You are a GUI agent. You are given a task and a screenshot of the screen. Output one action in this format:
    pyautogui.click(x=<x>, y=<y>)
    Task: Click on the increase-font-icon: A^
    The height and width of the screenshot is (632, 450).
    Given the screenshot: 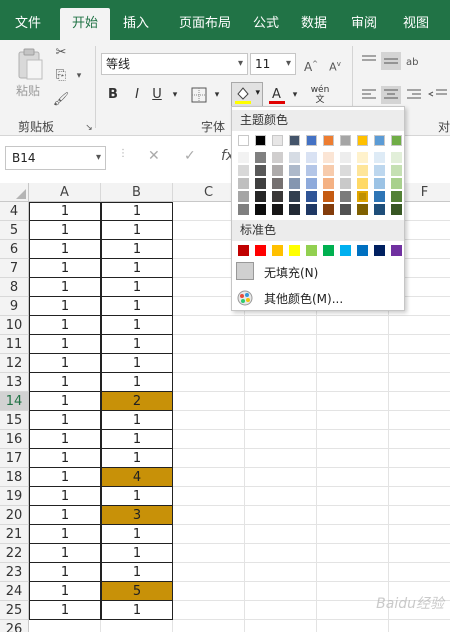 What is the action you would take?
    pyautogui.click(x=311, y=65)
    